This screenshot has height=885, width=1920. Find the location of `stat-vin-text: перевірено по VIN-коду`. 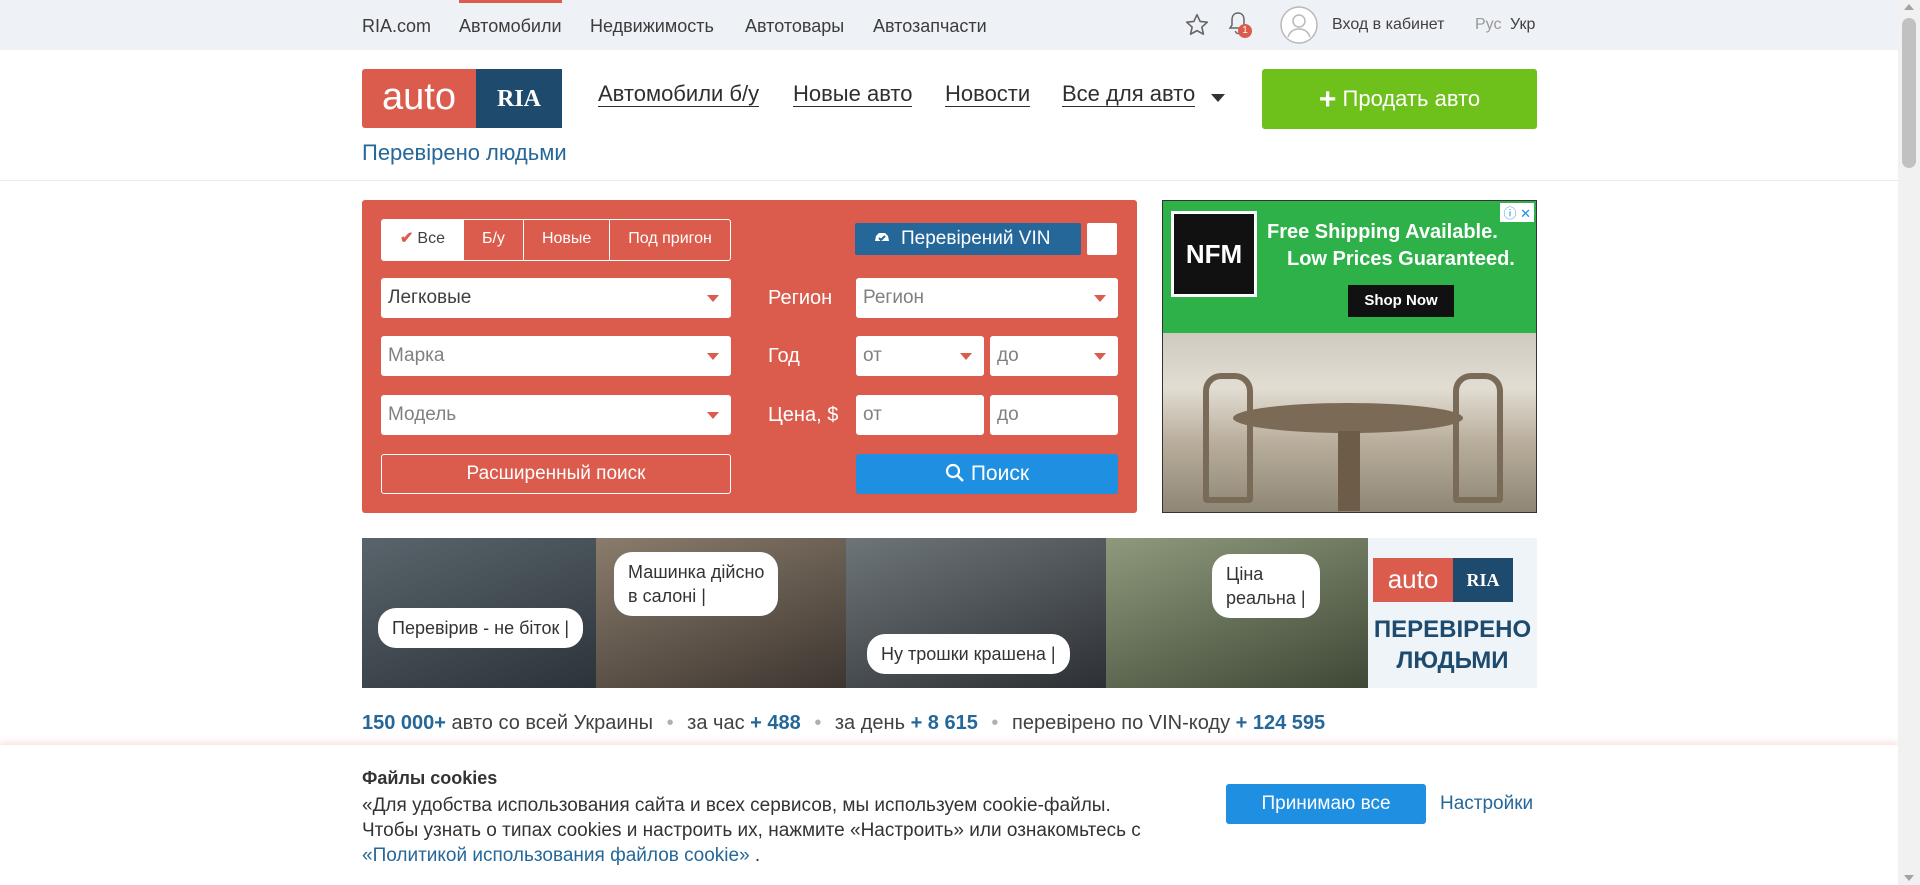

stat-vin-text: перевірено по VIN-коду is located at coordinates (1121, 723).